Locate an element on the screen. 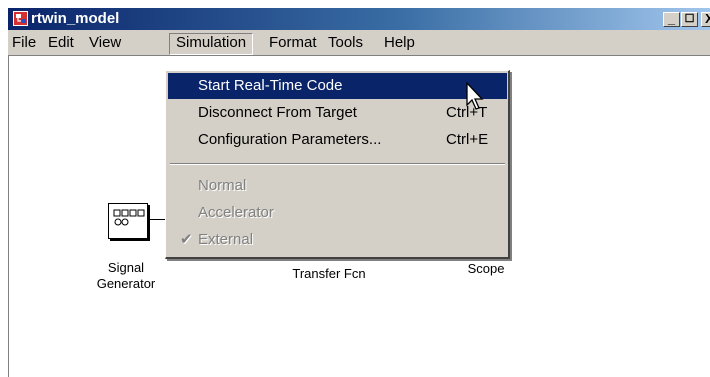 This screenshot has width=710, height=377. menu-item-accelerator: Accelerator is located at coordinates (337, 213).